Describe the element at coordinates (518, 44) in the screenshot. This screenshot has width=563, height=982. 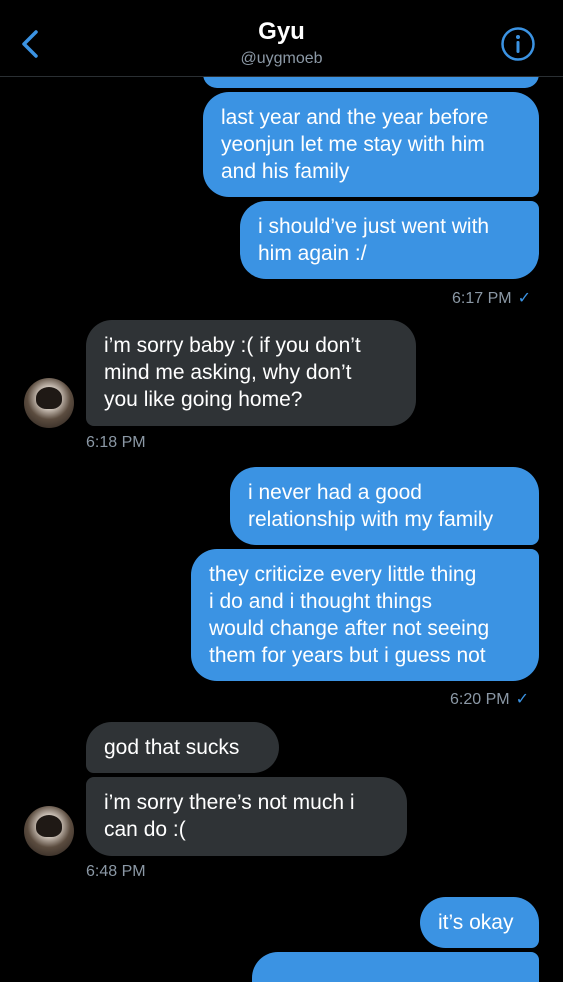
I see `info-icon` at that location.